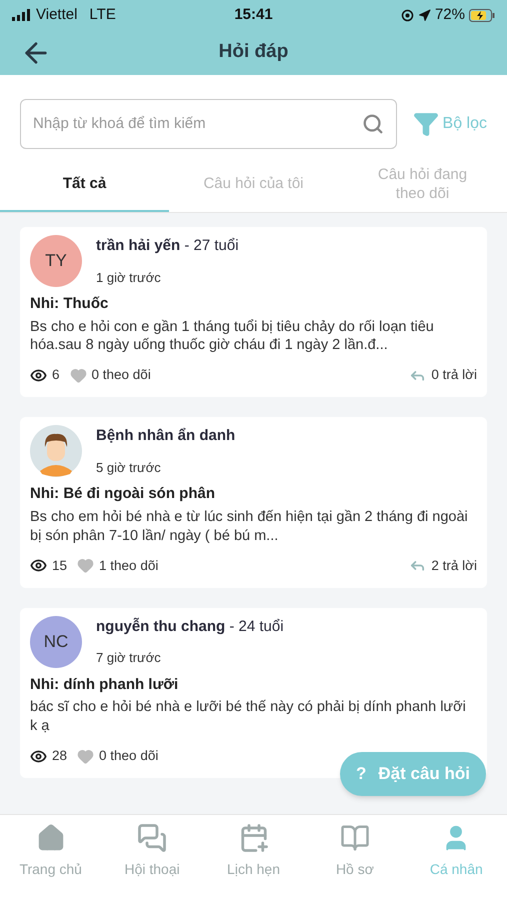 The width and height of the screenshot is (507, 900). What do you see at coordinates (70, 304) in the screenshot?
I see `question-title: Nhi: Thuốc` at bounding box center [70, 304].